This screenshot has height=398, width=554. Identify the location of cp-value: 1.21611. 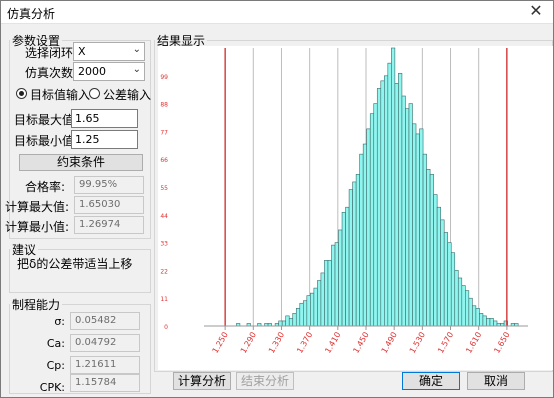
(96, 364).